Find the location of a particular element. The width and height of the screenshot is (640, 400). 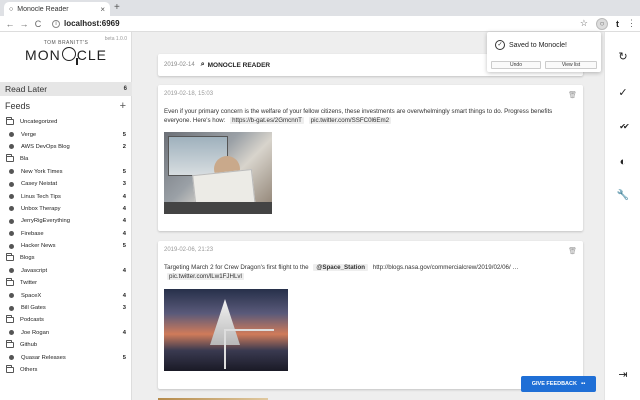

feed-label: Github is located at coordinates (29, 345).